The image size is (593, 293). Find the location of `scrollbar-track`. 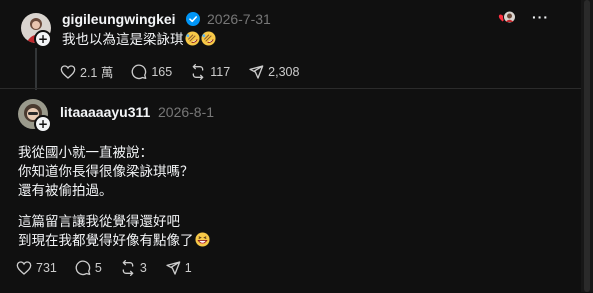

scrollbar-track is located at coordinates (587, 146).